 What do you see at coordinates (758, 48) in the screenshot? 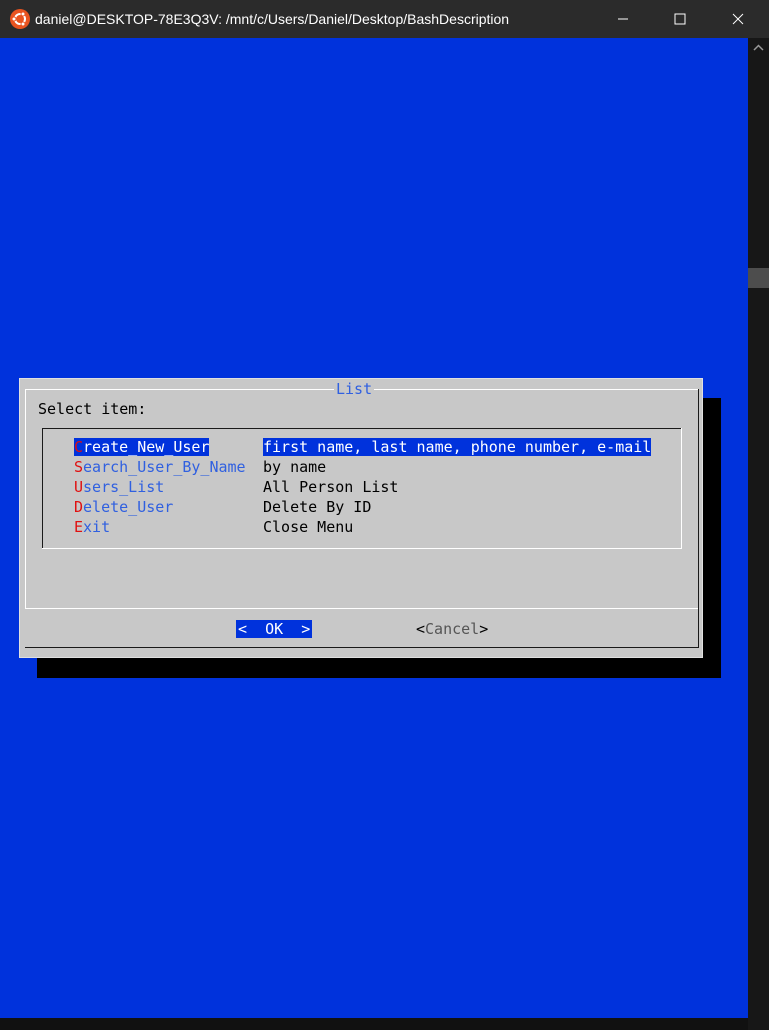
I see `scroll-up-arrow-icon` at bounding box center [758, 48].